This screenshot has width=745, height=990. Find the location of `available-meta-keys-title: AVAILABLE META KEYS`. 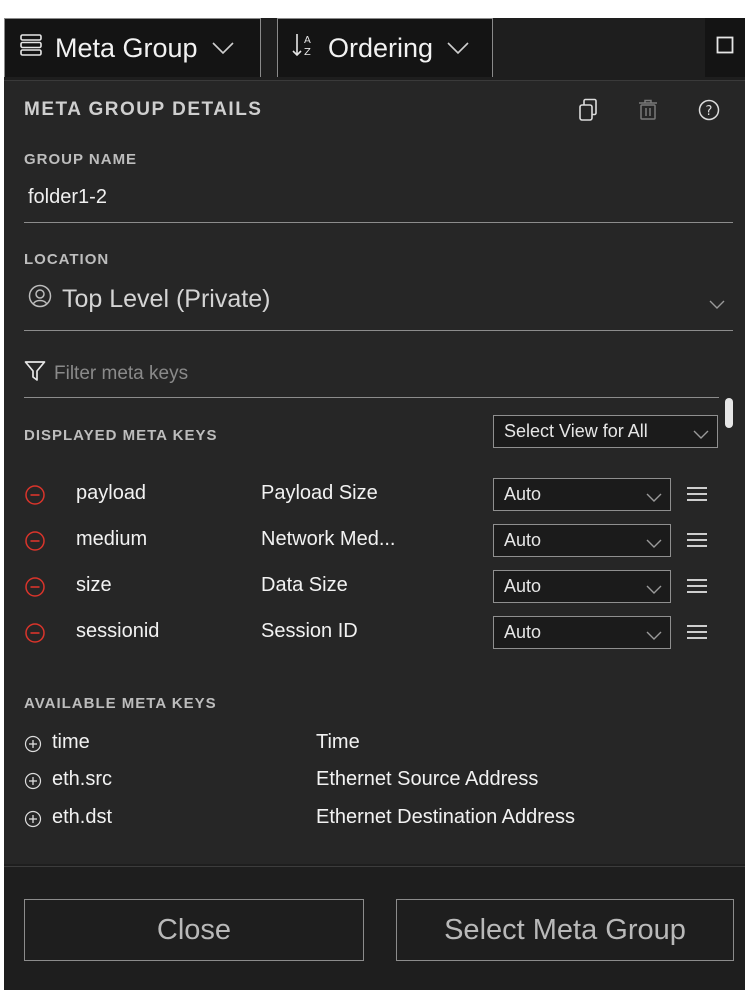

available-meta-keys-title: AVAILABLE META KEYS is located at coordinates (120, 703).